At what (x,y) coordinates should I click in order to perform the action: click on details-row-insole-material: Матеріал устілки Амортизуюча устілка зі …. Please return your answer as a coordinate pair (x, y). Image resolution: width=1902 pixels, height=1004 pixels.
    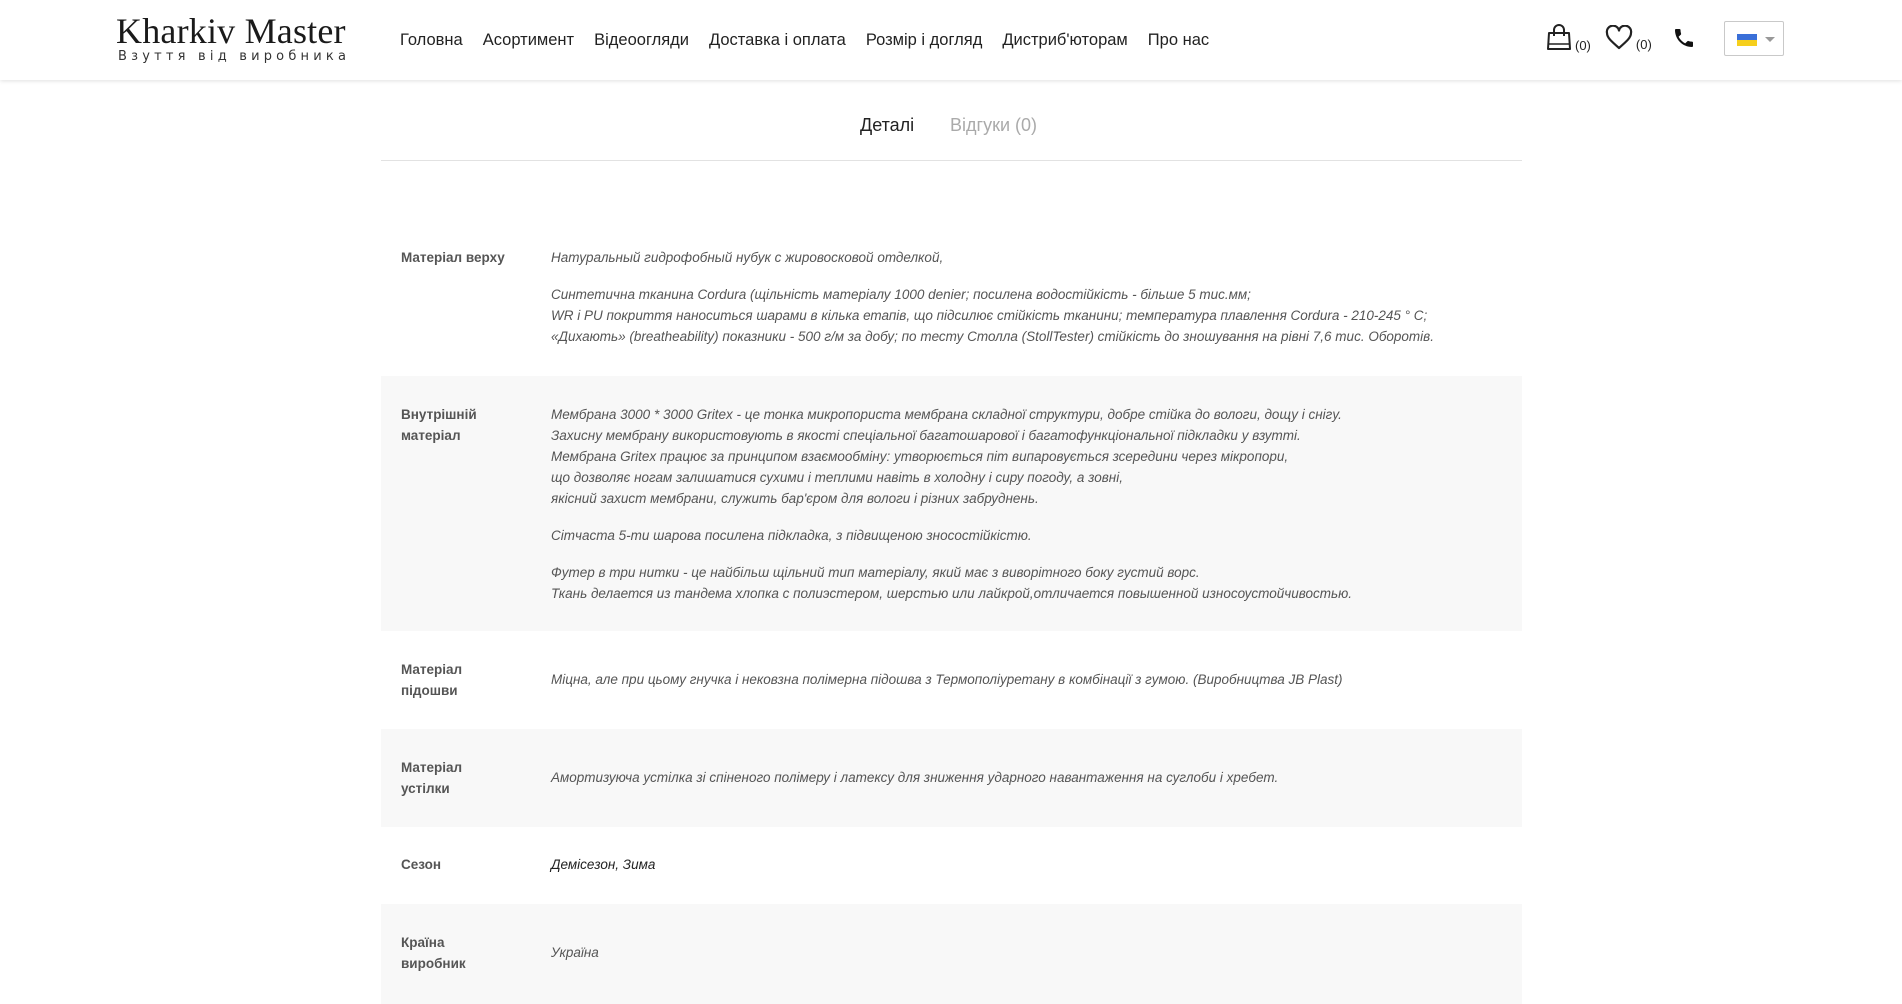
    Looking at the image, I should click on (951, 778).